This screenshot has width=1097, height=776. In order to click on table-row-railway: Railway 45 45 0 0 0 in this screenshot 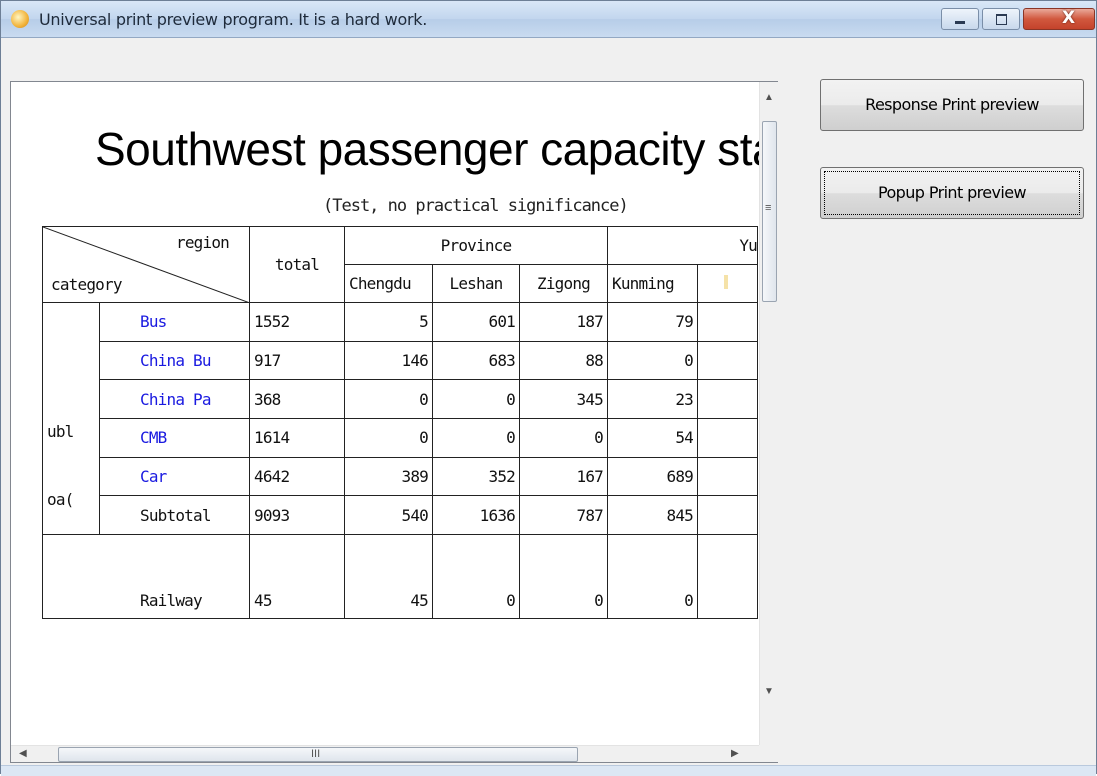, I will do `click(400, 576)`.